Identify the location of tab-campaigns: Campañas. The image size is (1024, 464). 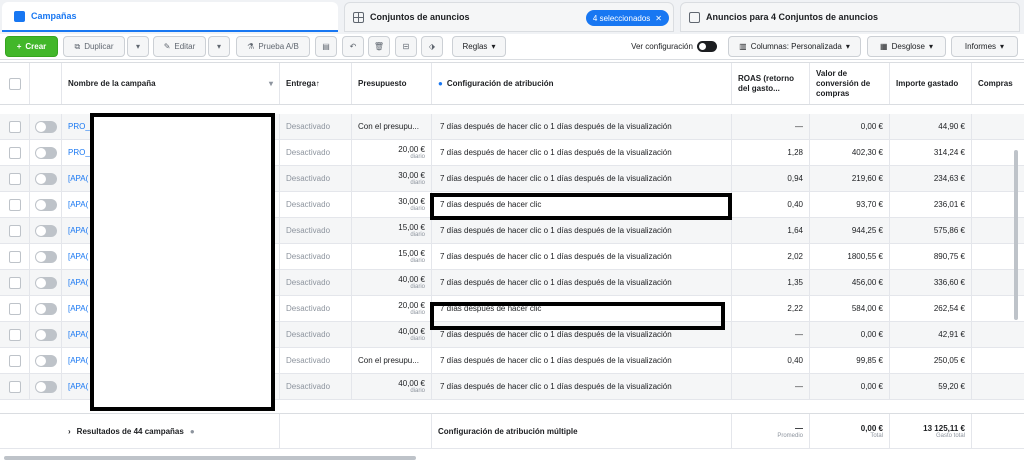
(170, 17).